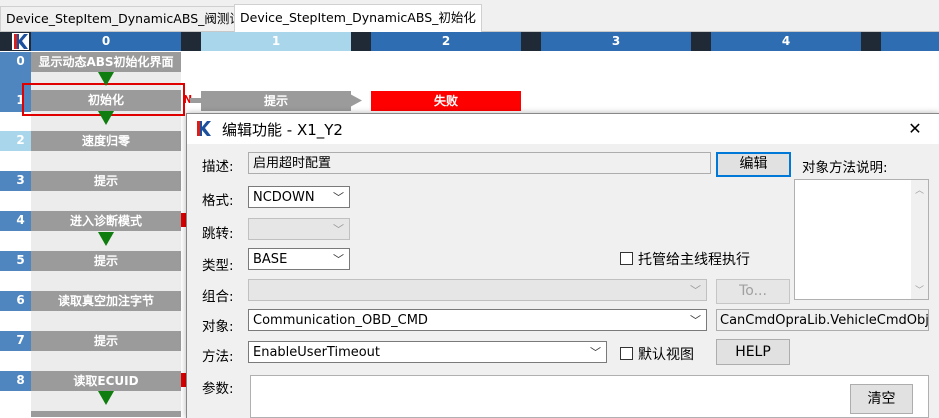 The height and width of the screenshot is (418, 939). Describe the element at coordinates (589, 396) in the screenshot. I see `params-area` at that location.